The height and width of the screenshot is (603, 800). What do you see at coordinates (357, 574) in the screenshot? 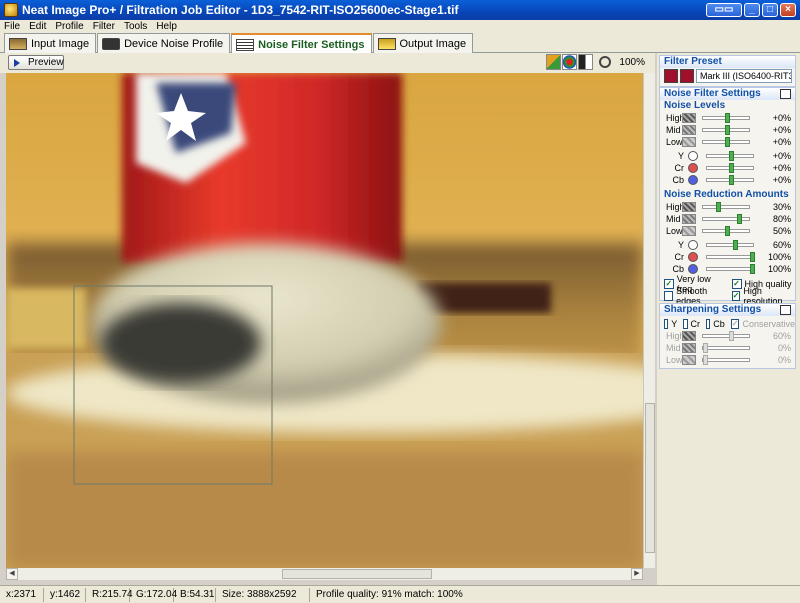
I see `horizontal-scroll-thumb` at bounding box center [357, 574].